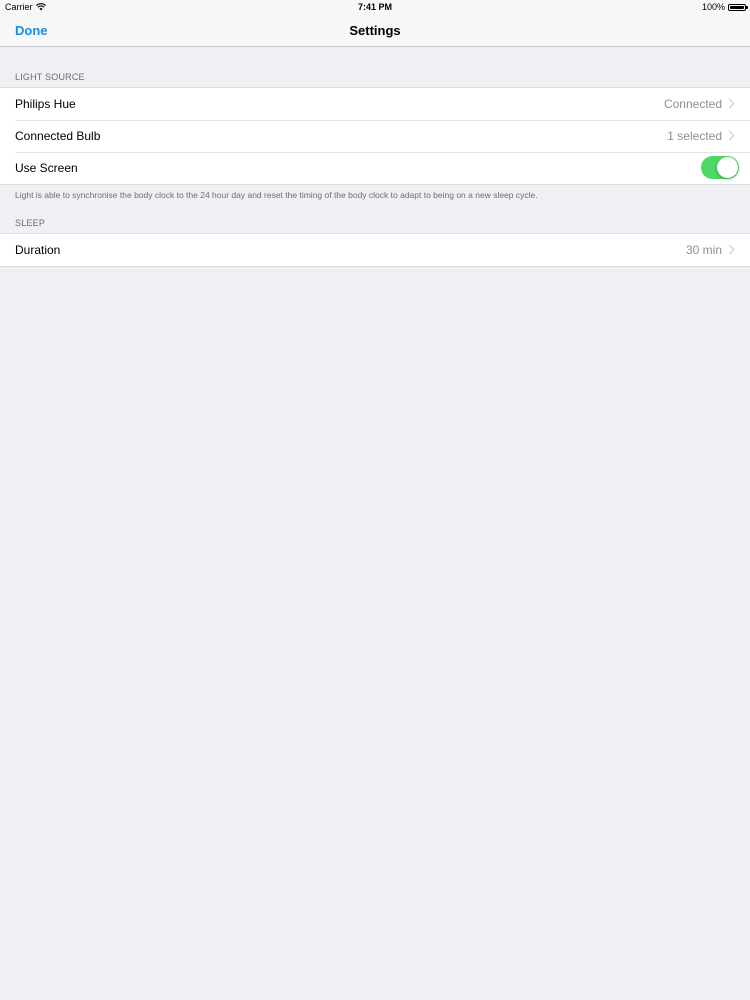 The width and height of the screenshot is (750, 1000). I want to click on section-header-light-source: LIGHT SOURCE, so click(50, 77).